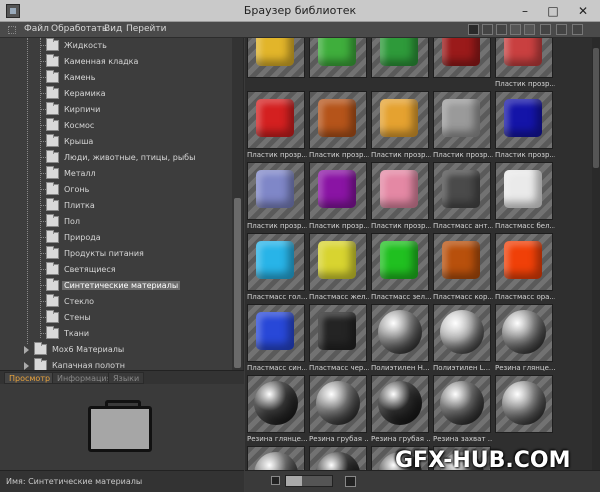 Image resolution: width=600 pixels, height=492 pixels. What do you see at coordinates (116, 46) in the screenshot?
I see `tree-item: Жидкость` at bounding box center [116, 46].